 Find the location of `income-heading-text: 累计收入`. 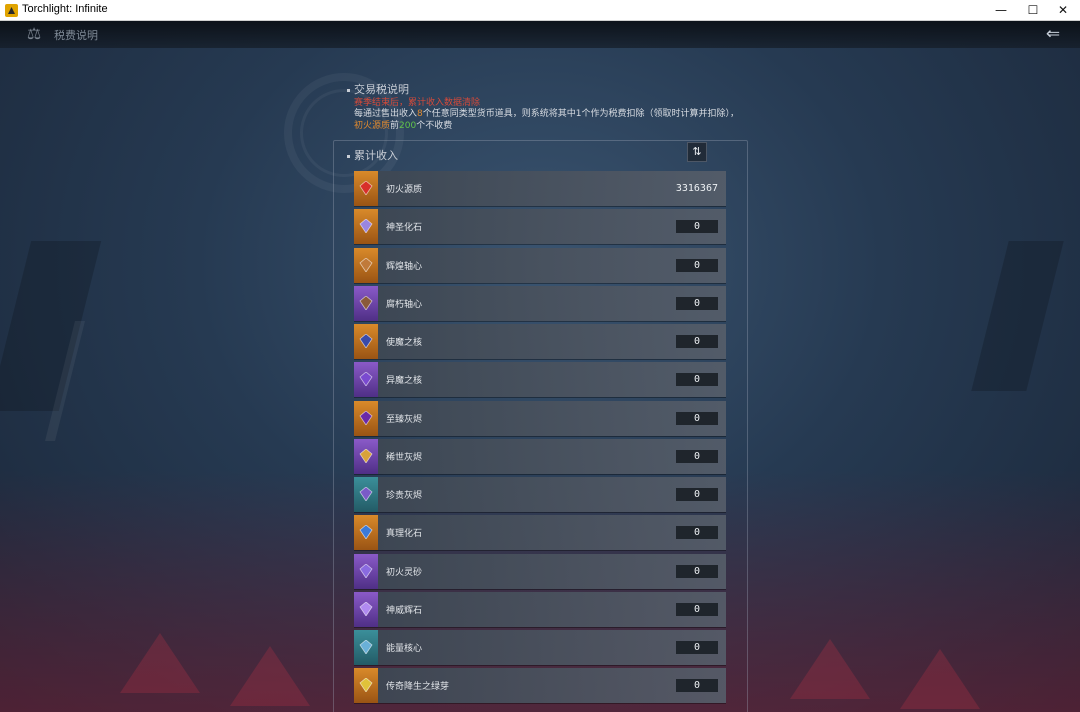

income-heading-text: 累计收入 is located at coordinates (376, 155).